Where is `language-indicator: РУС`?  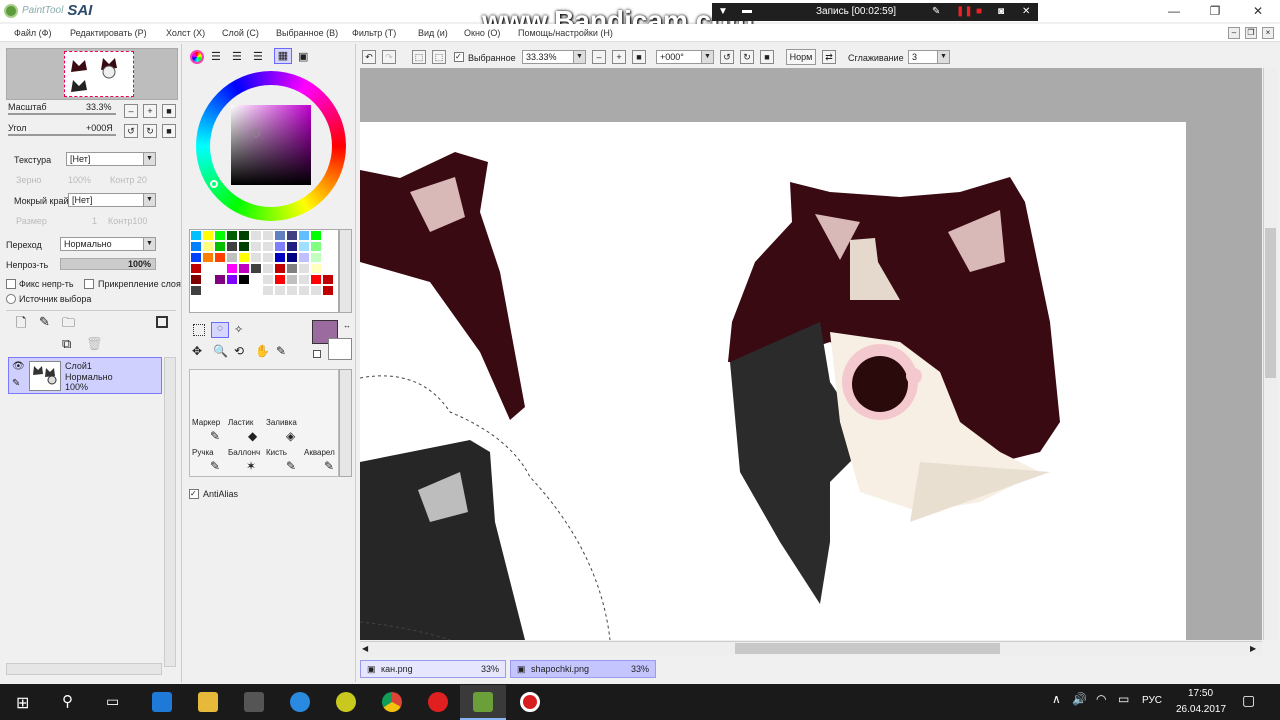
language-indicator: РУС is located at coordinates (1152, 700).